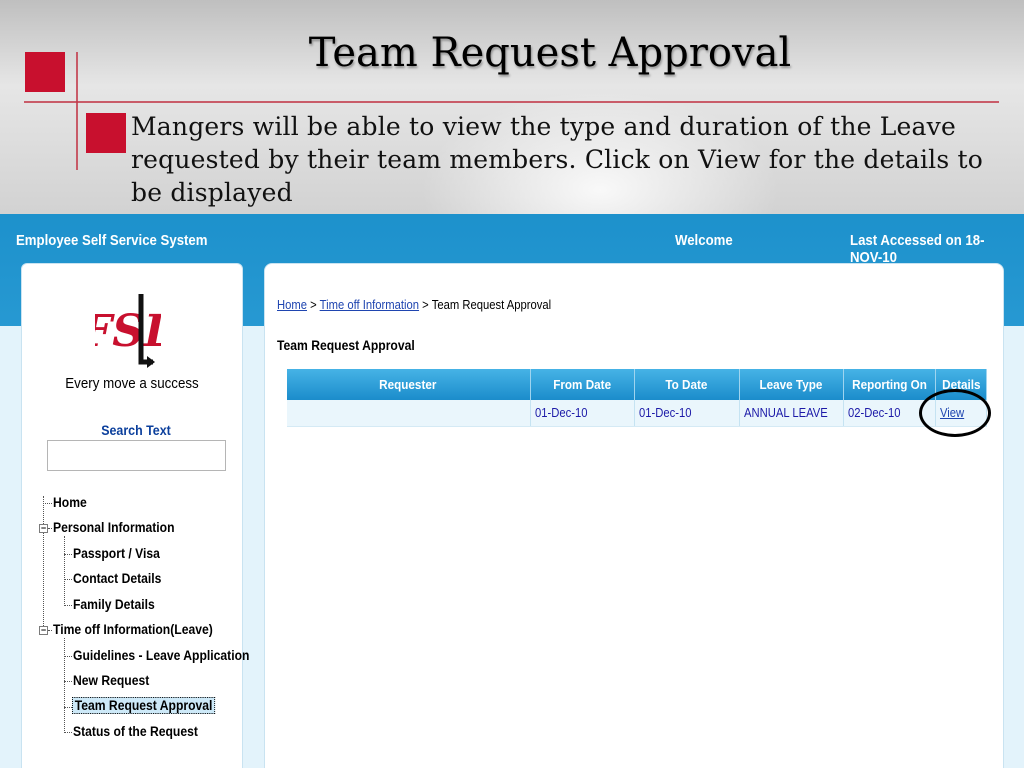 The height and width of the screenshot is (768, 1024). I want to click on fsl-logo: FSL, so click(128, 331).